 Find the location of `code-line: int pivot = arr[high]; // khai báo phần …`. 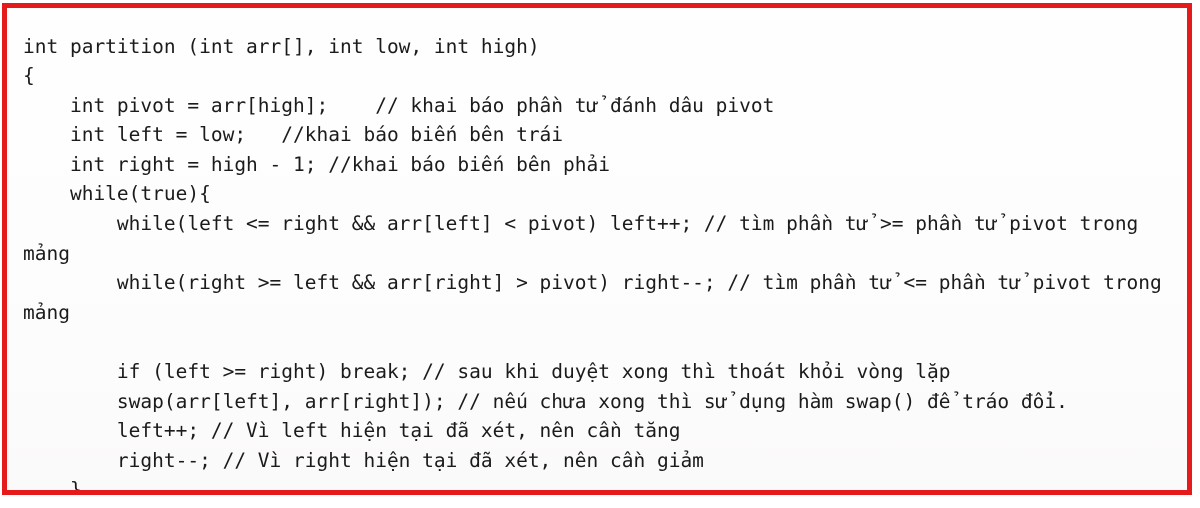

code-line: int pivot = arr[high]; // khai báo phần … is located at coordinates (399, 105).